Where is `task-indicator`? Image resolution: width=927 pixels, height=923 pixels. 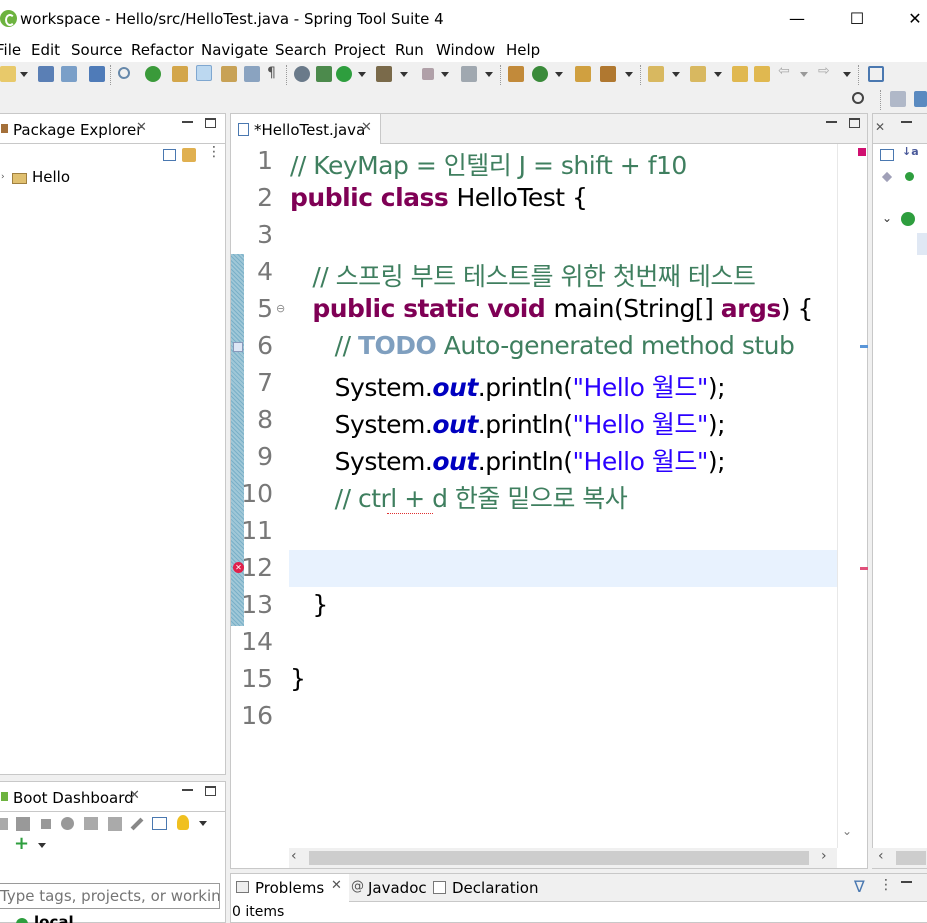
task-indicator is located at coordinates (864, 346).